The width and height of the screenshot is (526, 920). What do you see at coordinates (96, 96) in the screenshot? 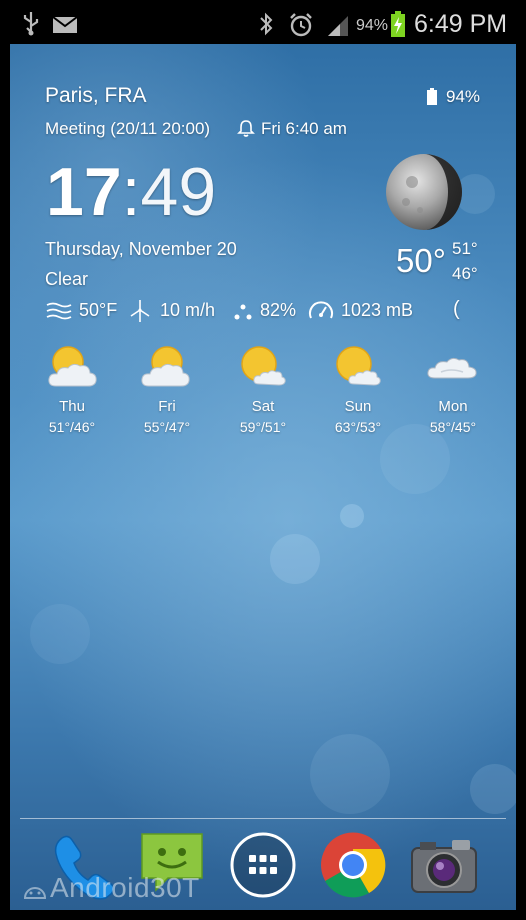
I see `location-label: Paris, FRA` at bounding box center [96, 96].